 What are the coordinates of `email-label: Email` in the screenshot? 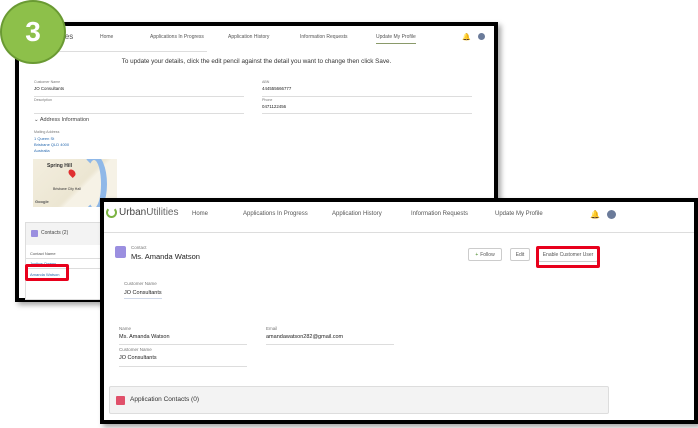 It's located at (272, 328).